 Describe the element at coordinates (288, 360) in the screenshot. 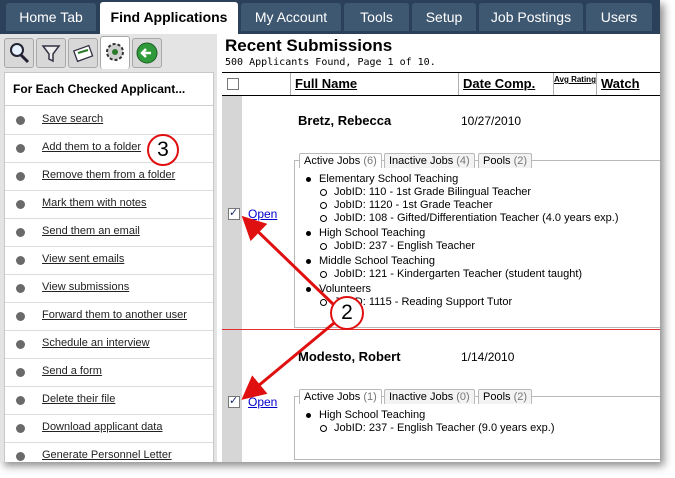

I see `arrow-to-second-checkbox` at that location.